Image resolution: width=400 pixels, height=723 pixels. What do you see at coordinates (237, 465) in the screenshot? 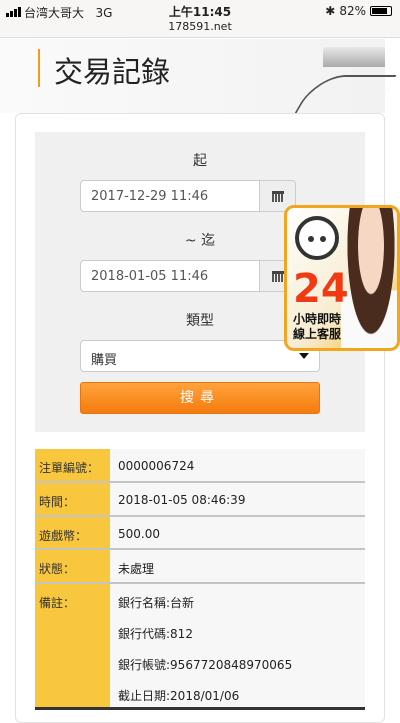
I see `row-value: 0000006724` at bounding box center [237, 465].